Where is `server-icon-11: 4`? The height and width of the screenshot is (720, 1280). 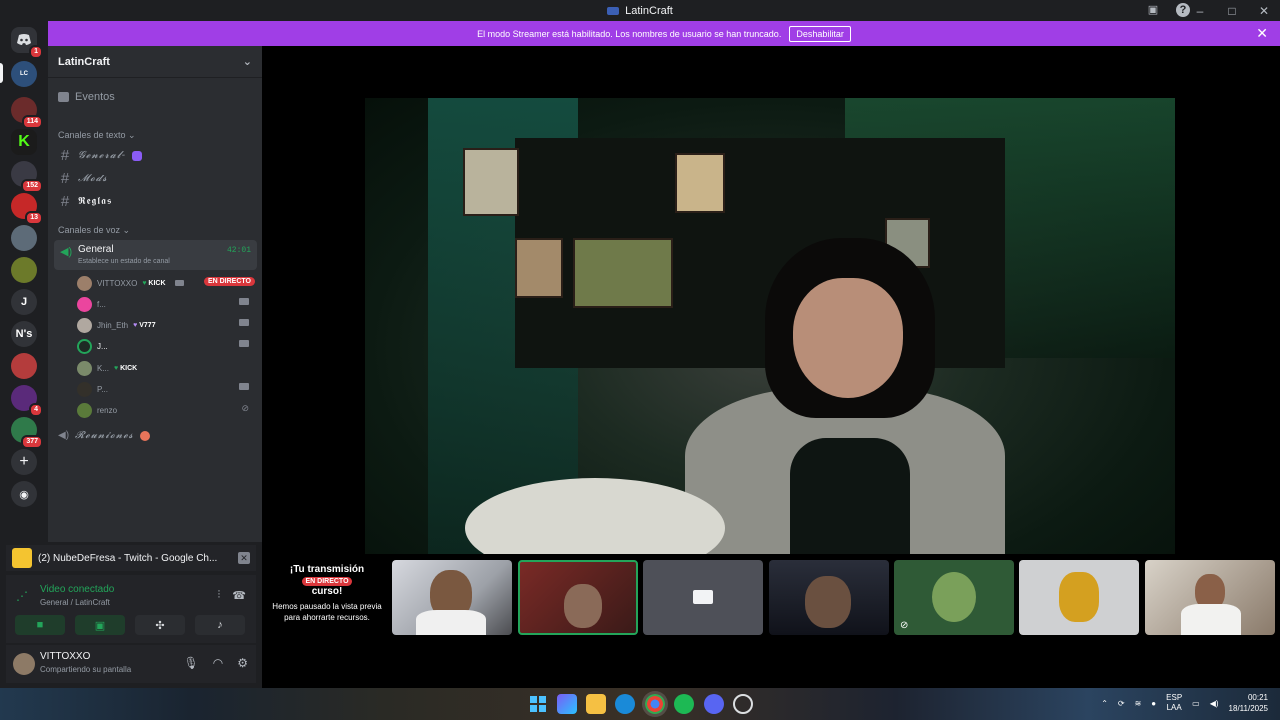 server-icon-11: 4 is located at coordinates (27, 401).